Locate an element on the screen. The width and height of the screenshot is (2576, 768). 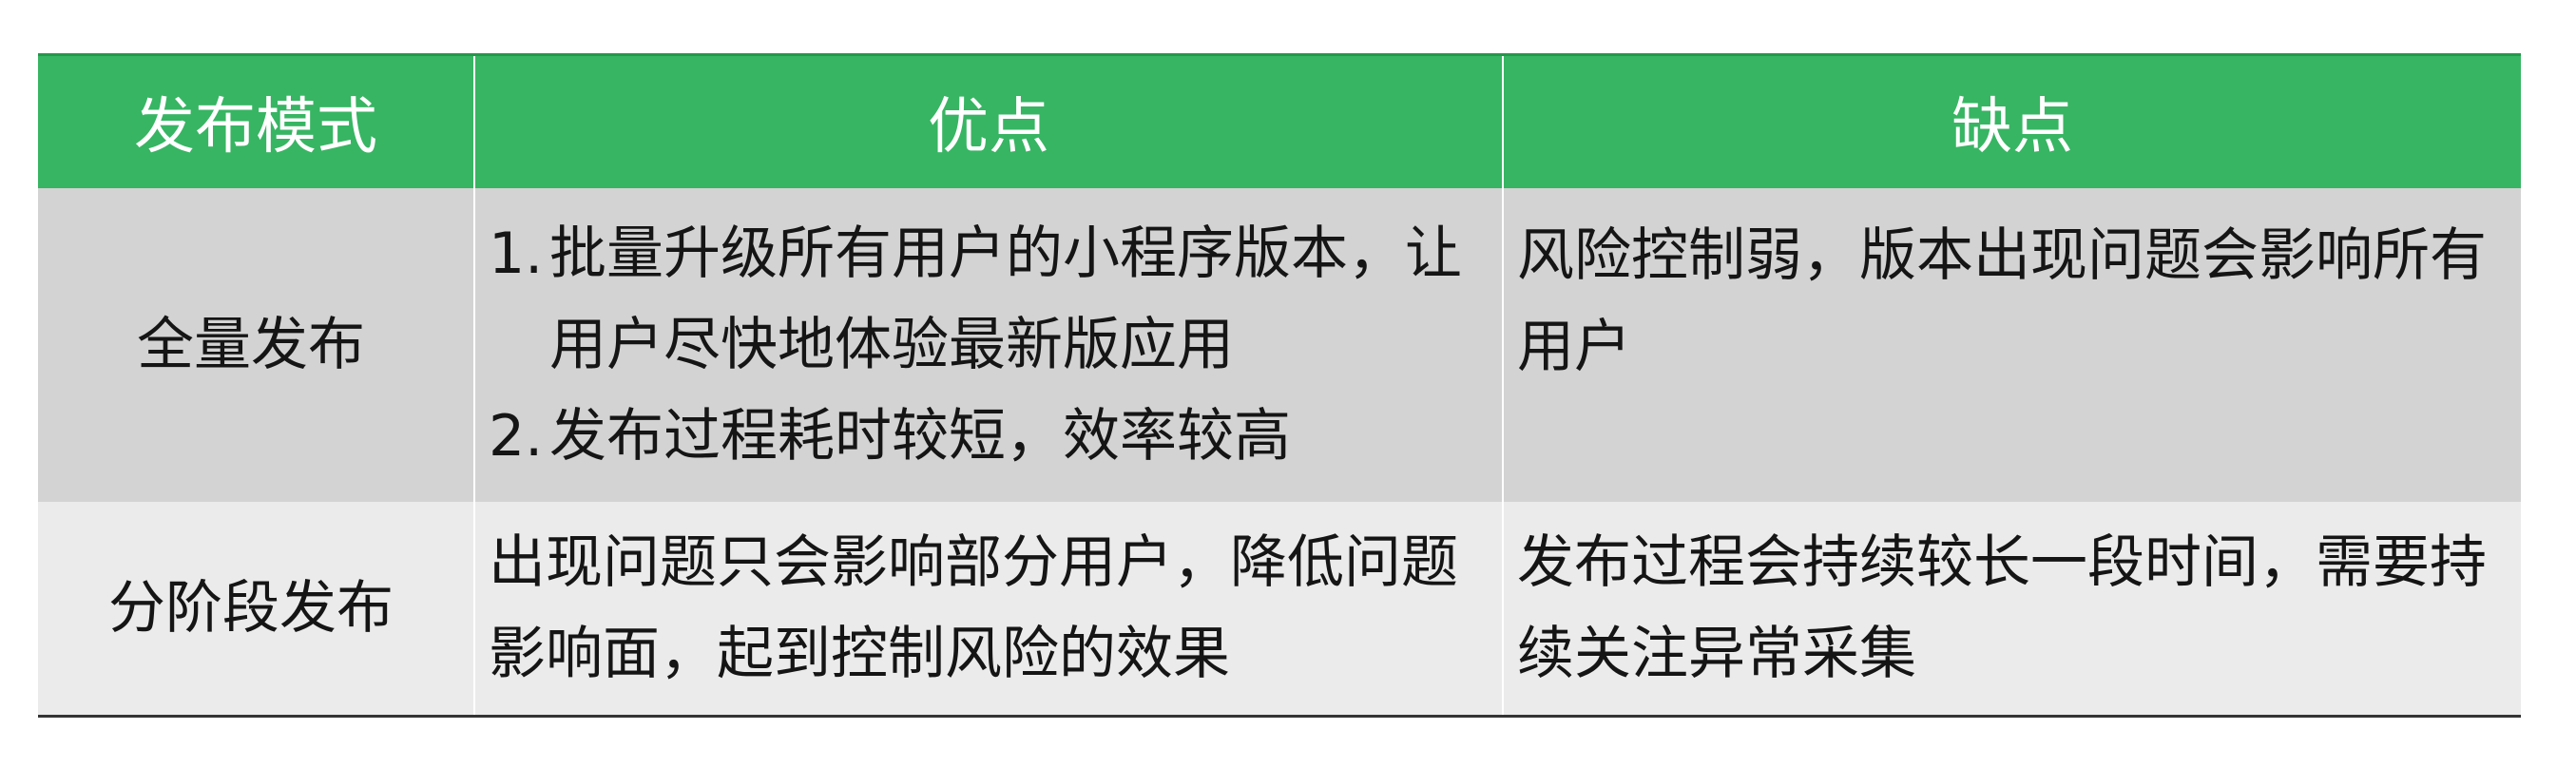
list-item: 1. 批量升级所有用户的小程序版本，让用户尽快地体验最新版应用 is located at coordinates (984, 299).